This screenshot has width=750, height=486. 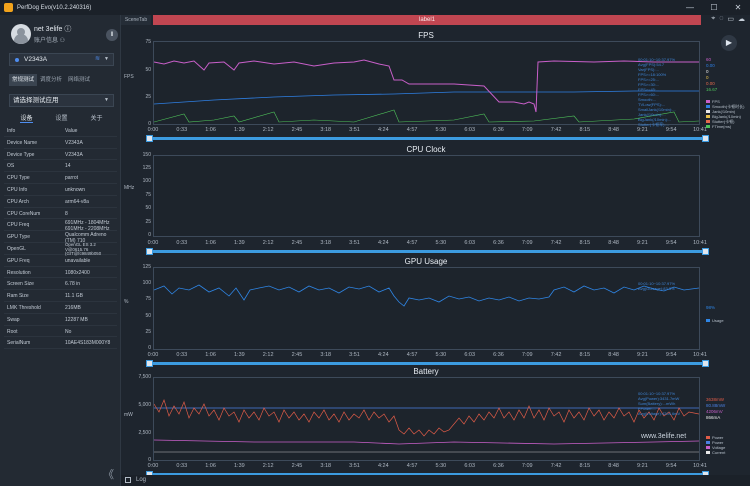 I want to click on table-row: LMK Threshold 216MB, so click(x=60, y=308).